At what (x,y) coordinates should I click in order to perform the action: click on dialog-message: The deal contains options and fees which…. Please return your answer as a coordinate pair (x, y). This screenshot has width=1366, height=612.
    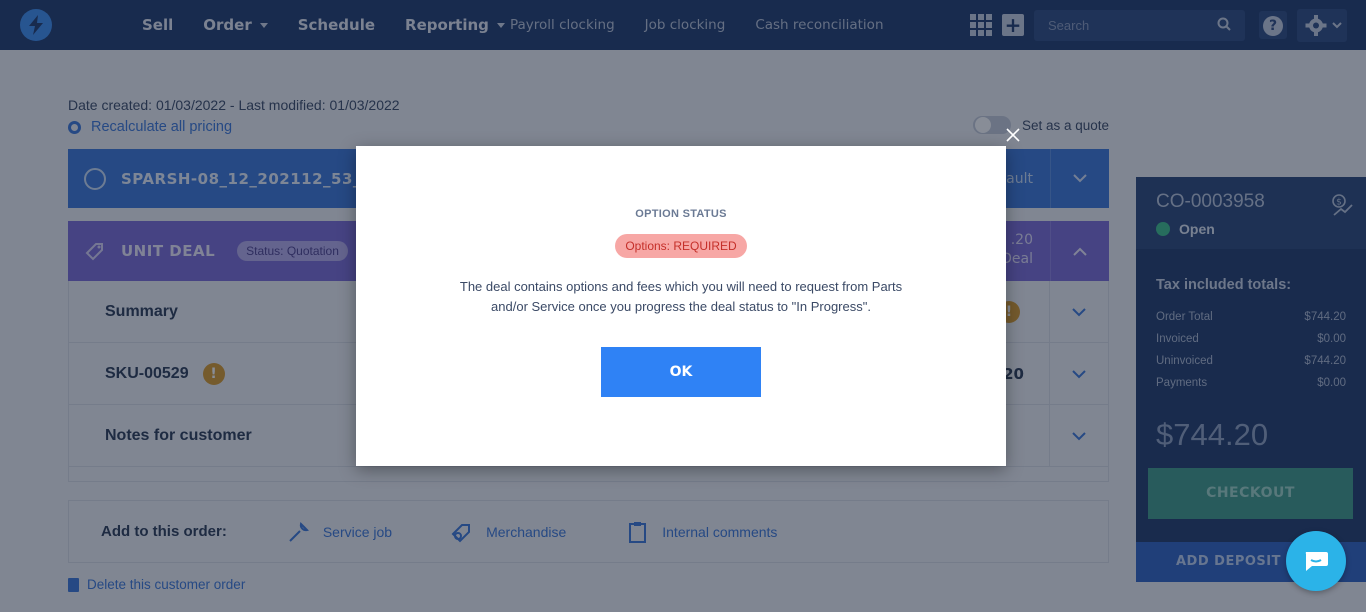
    Looking at the image, I should click on (681, 296).